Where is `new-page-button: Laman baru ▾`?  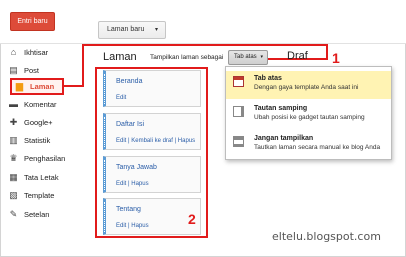
new-page-button: Laman baru ▾ is located at coordinates (132, 30).